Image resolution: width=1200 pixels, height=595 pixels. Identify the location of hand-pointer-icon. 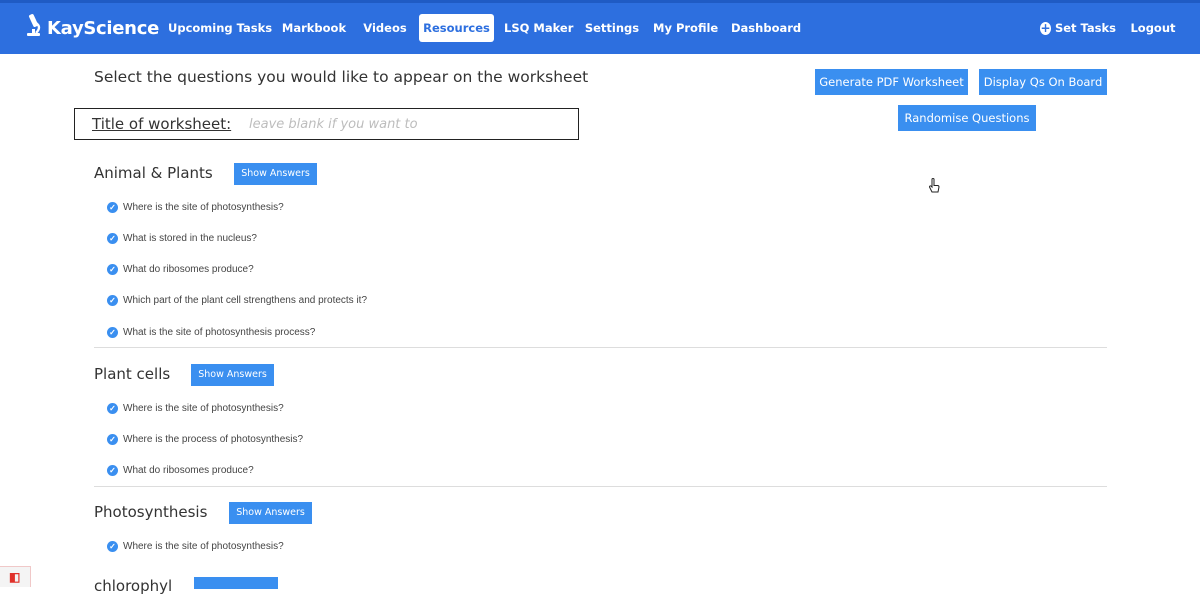
(934, 185).